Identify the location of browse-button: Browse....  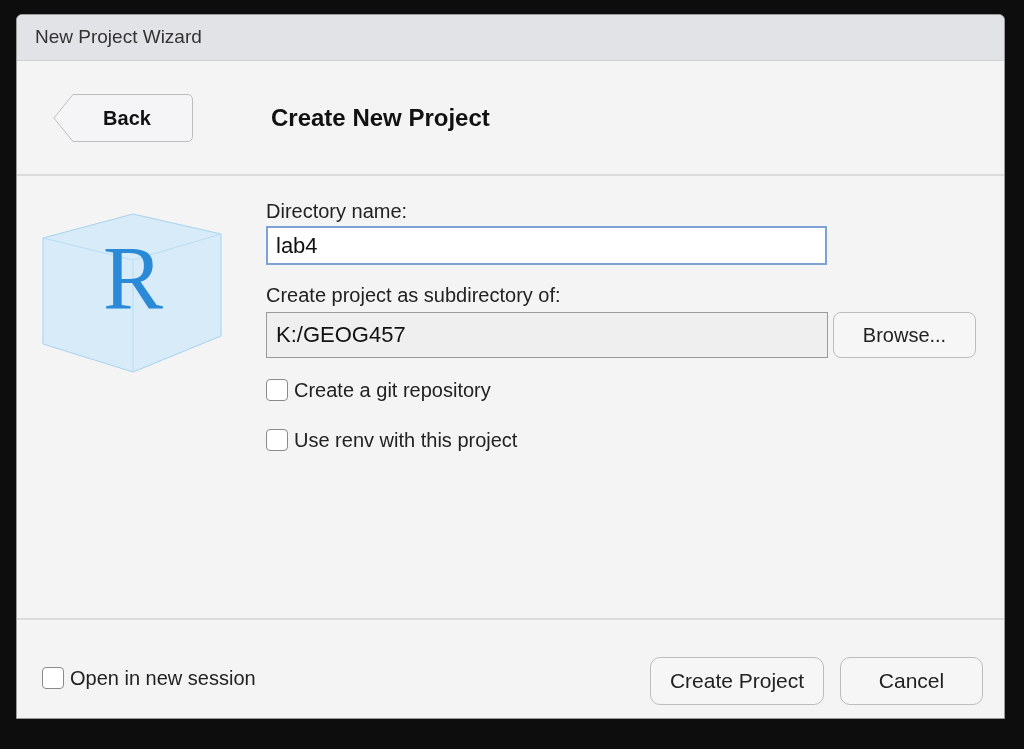
(904, 335).